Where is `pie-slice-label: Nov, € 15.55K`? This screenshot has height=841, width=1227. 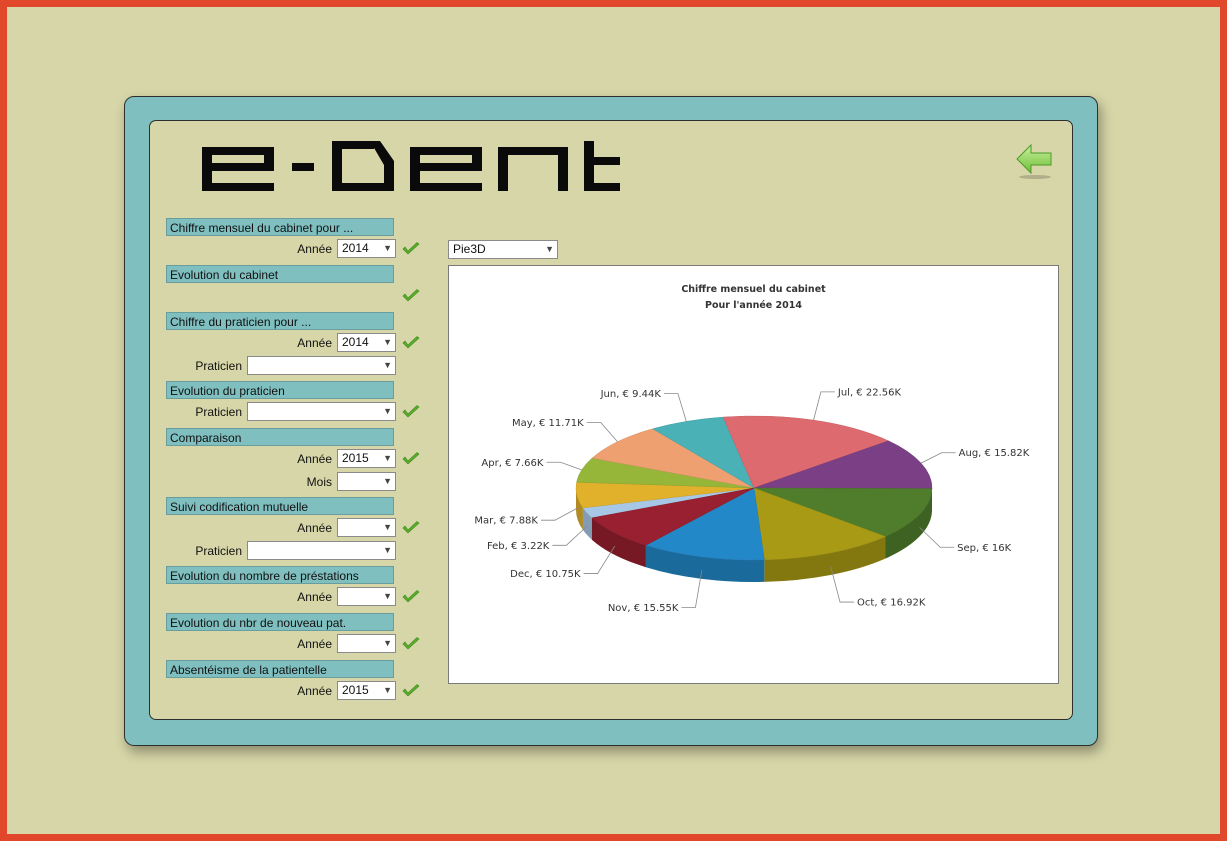
pie-slice-label: Nov, € 15.55K is located at coordinates (643, 608).